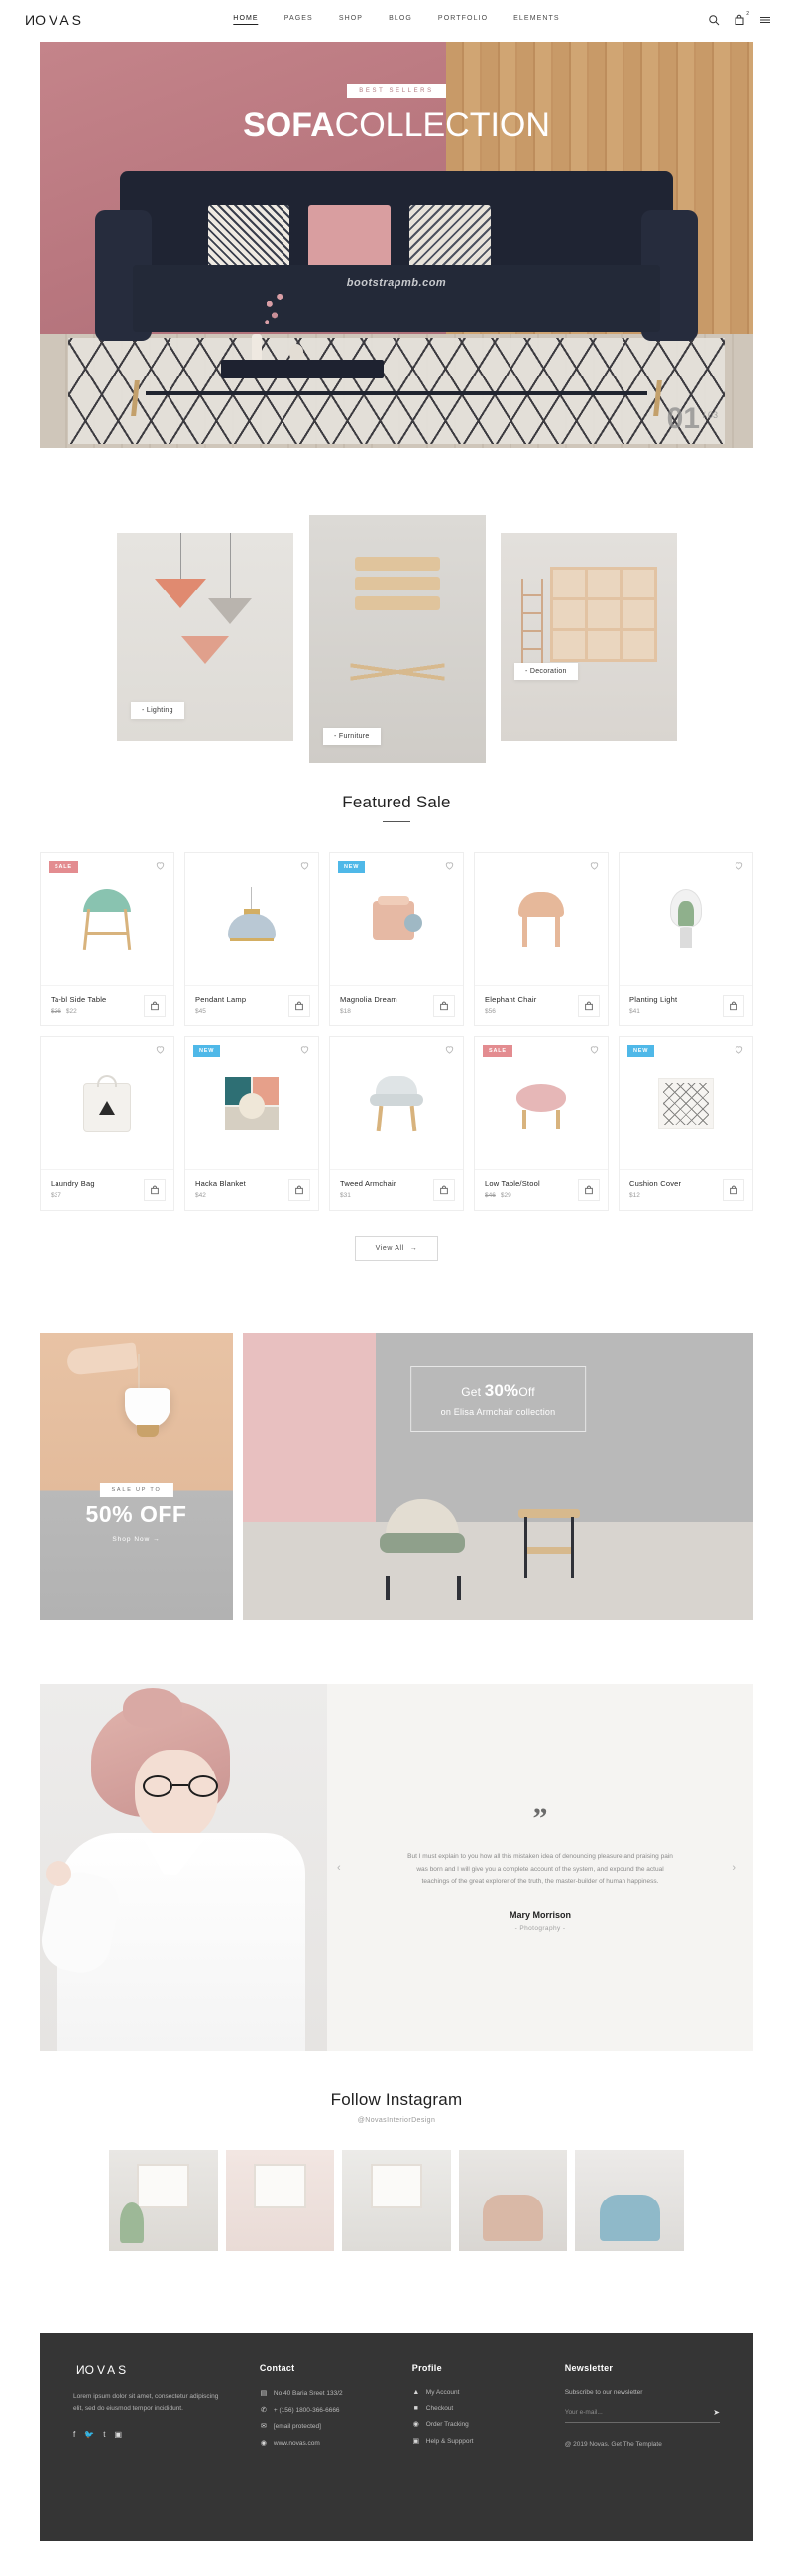 This screenshot has width=793, height=2576. I want to click on product-card: SALE Low Table/Stool $46 $29, so click(541, 1124).